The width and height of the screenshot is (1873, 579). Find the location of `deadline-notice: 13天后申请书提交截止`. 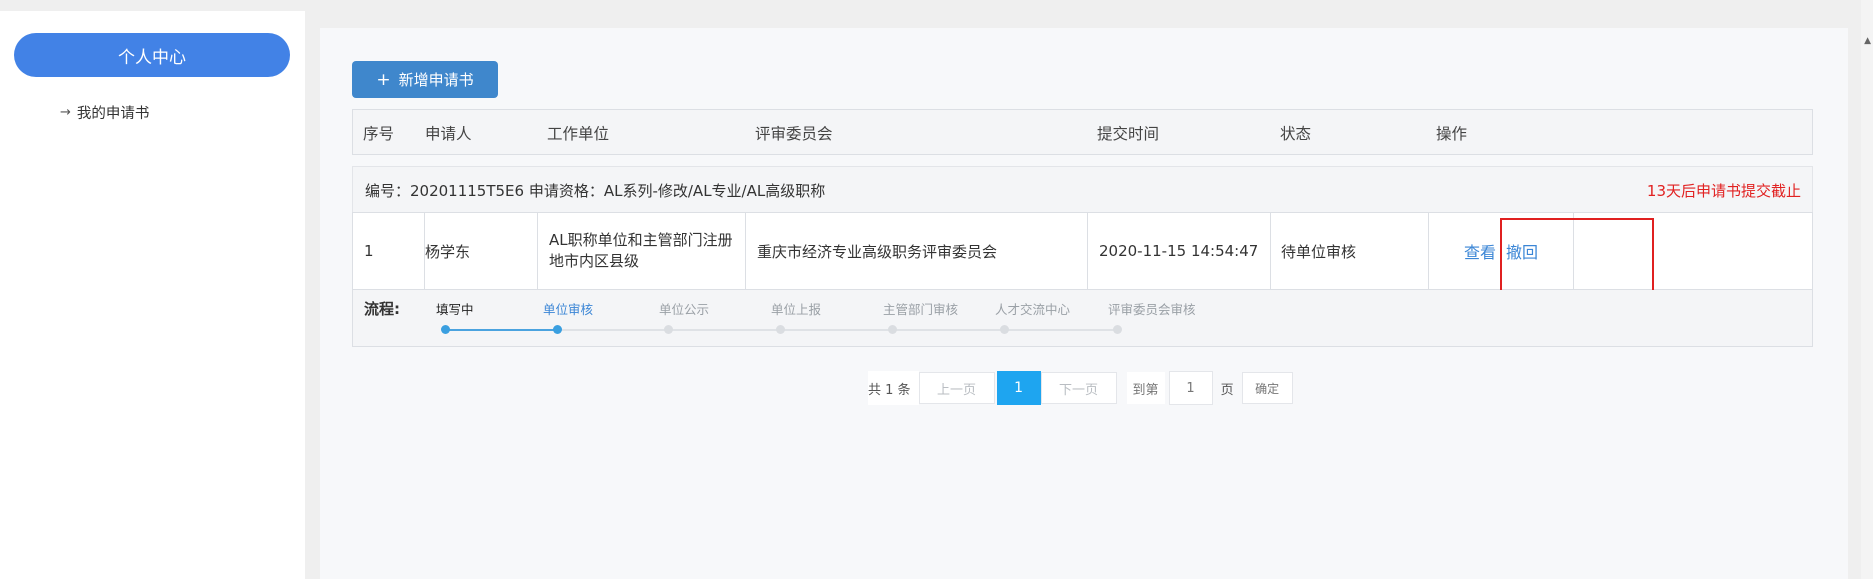

deadline-notice: 13天后申请书提交截止 is located at coordinates (1723, 191).